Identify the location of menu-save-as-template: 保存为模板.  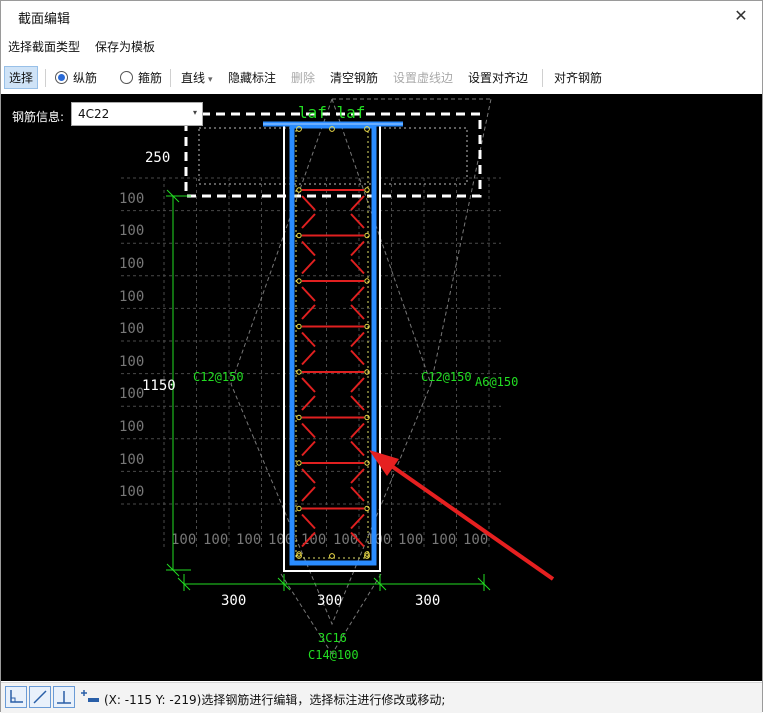
(125, 46).